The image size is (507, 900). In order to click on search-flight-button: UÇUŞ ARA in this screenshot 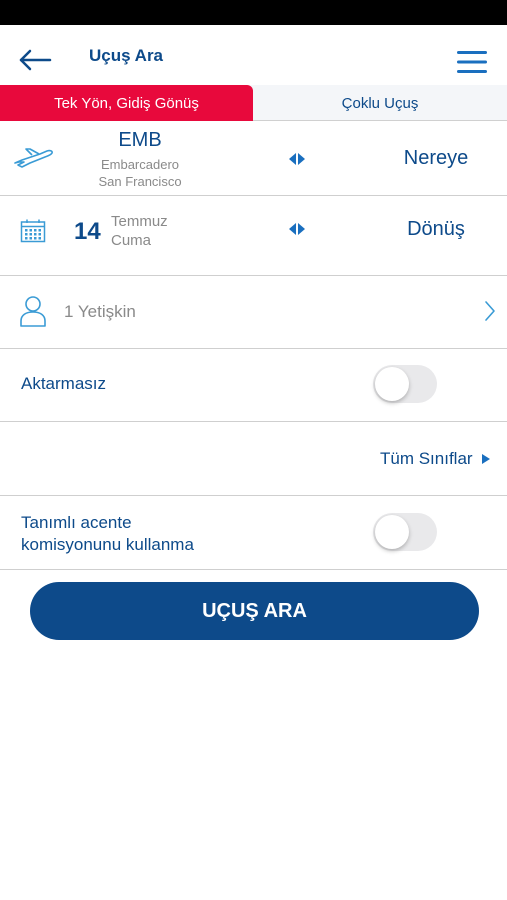, I will do `click(254, 611)`.